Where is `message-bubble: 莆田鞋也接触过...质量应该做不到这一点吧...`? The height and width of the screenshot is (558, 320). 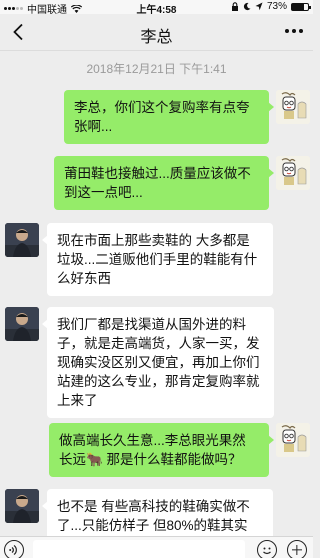
message-bubble: 莆田鞋也接触过...质量应该做不到这一点吧... is located at coordinates (164, 183).